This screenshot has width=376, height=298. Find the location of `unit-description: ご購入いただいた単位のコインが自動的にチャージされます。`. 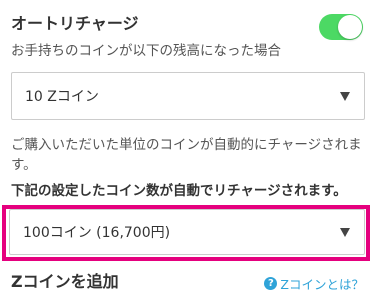

unit-description: ご購入いただいた単位のコインが自動的にチャージされます。 is located at coordinates (186, 155).